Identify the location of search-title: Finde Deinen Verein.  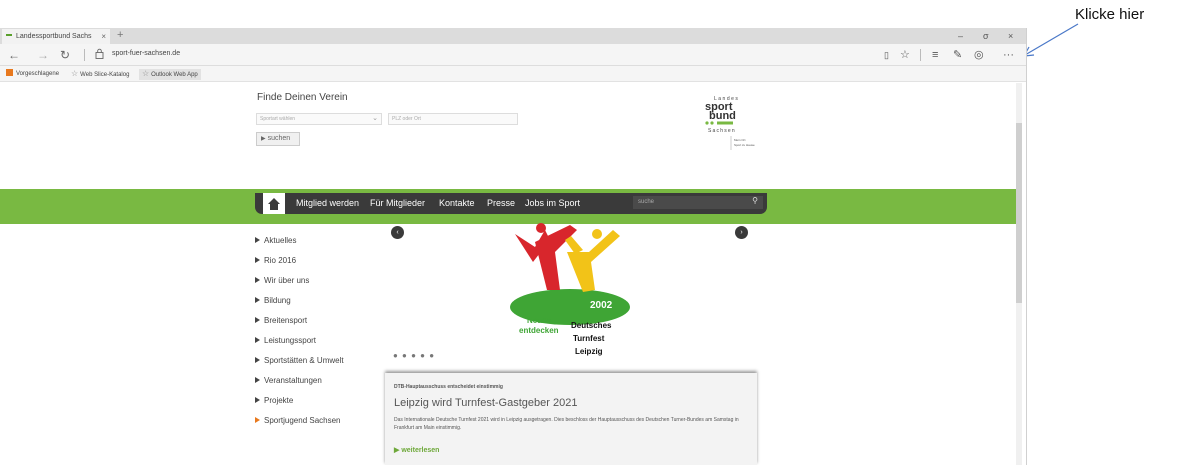
(302, 97).